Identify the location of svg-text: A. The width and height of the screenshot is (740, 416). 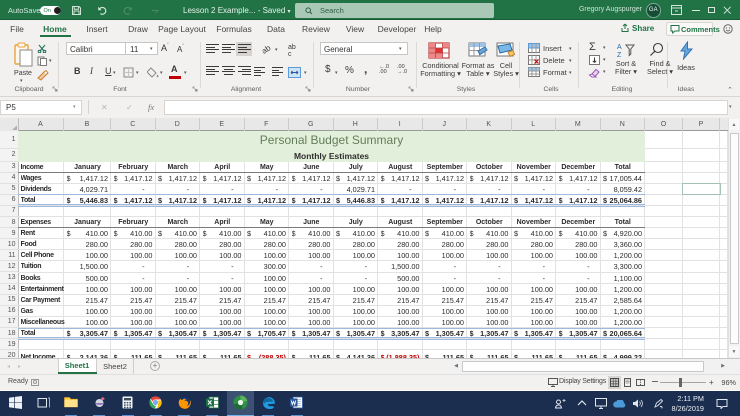
(619, 47).